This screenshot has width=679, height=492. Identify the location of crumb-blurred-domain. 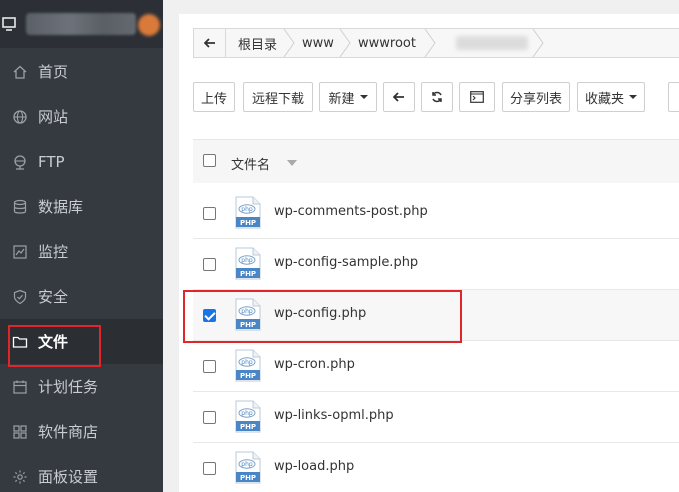
(492, 43).